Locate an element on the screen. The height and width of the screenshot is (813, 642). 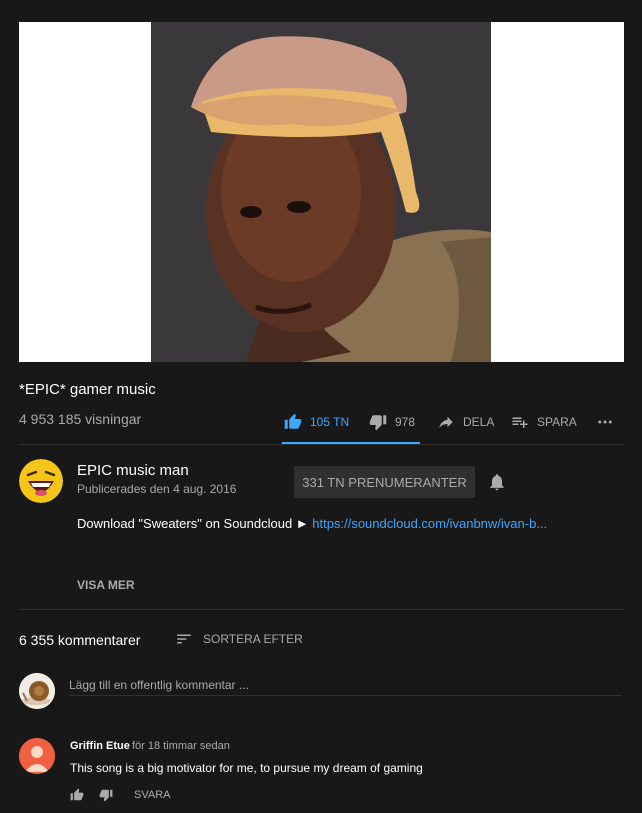
video-actions: 105 TN 978 DELA SPARA is located at coordinates (321, 423).